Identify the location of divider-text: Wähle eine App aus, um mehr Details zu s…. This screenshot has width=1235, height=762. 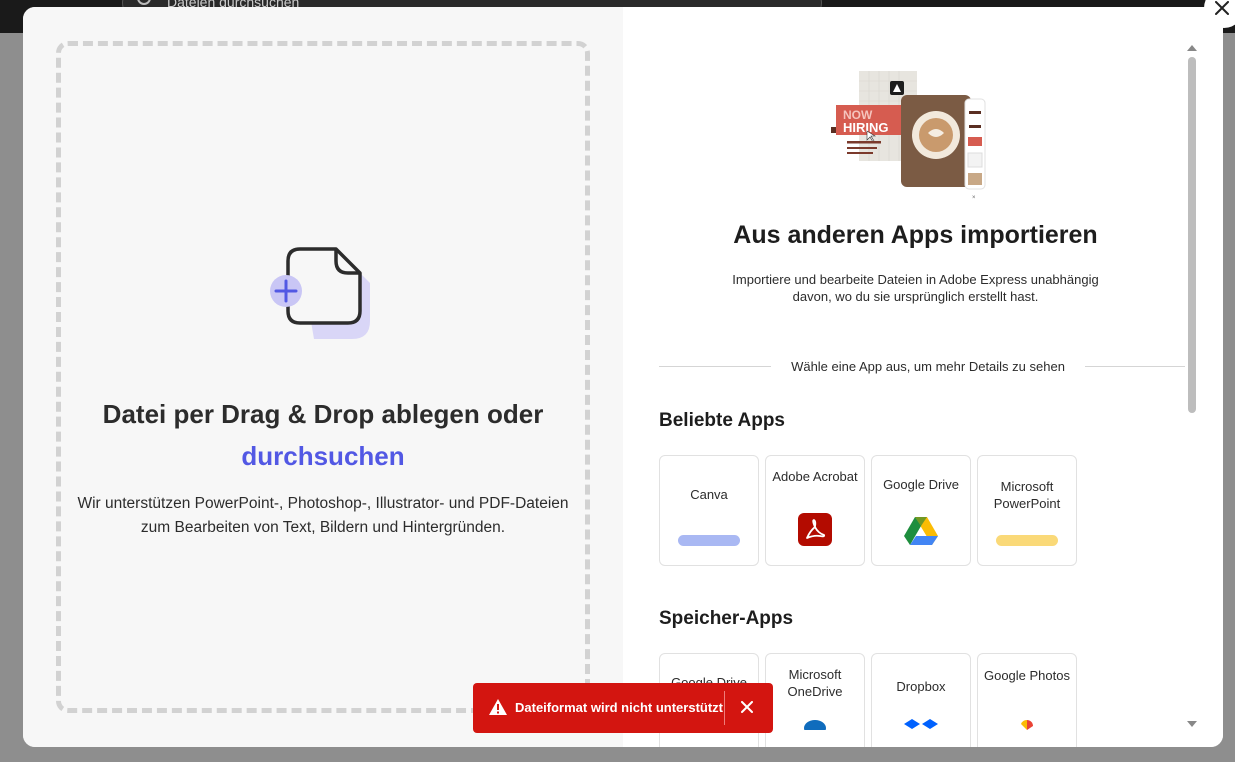
(928, 366).